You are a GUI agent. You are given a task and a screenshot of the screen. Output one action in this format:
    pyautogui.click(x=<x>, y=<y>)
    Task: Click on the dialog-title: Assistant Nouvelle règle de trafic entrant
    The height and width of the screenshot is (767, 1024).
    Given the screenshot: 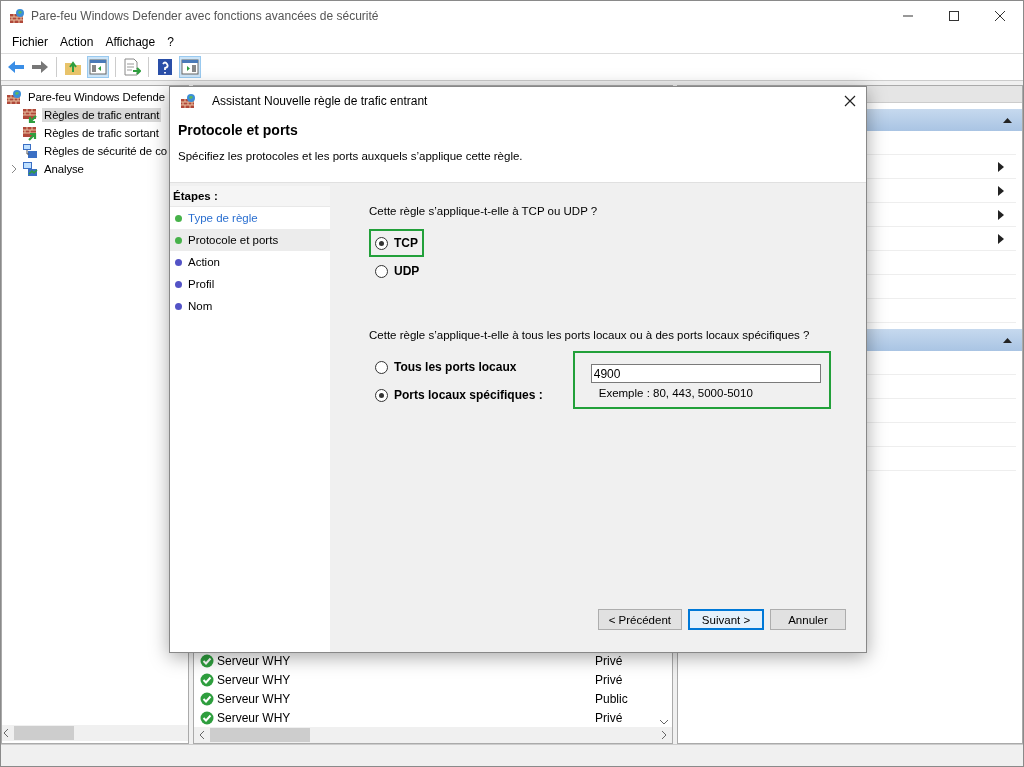 What is the action you would take?
    pyautogui.click(x=320, y=101)
    